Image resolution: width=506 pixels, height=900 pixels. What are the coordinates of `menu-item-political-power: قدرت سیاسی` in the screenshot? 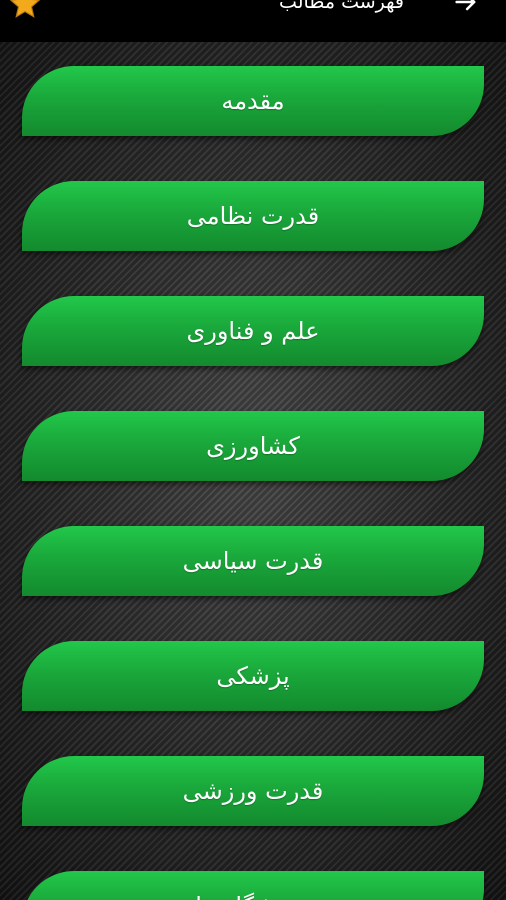 It's located at (253, 561).